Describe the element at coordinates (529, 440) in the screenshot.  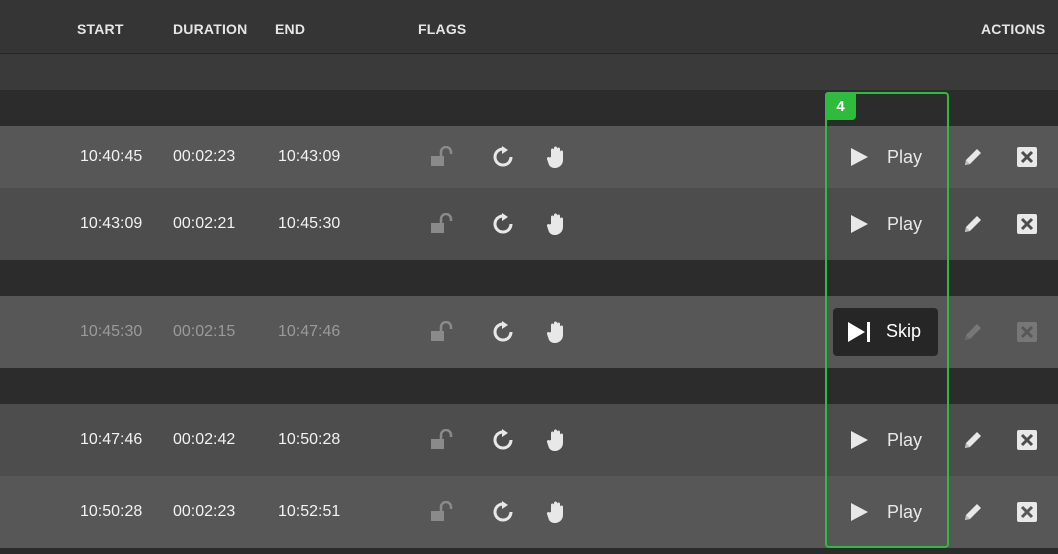
I see `table-row: 10:47:46 00:02:42 10:50:28 Play` at that location.